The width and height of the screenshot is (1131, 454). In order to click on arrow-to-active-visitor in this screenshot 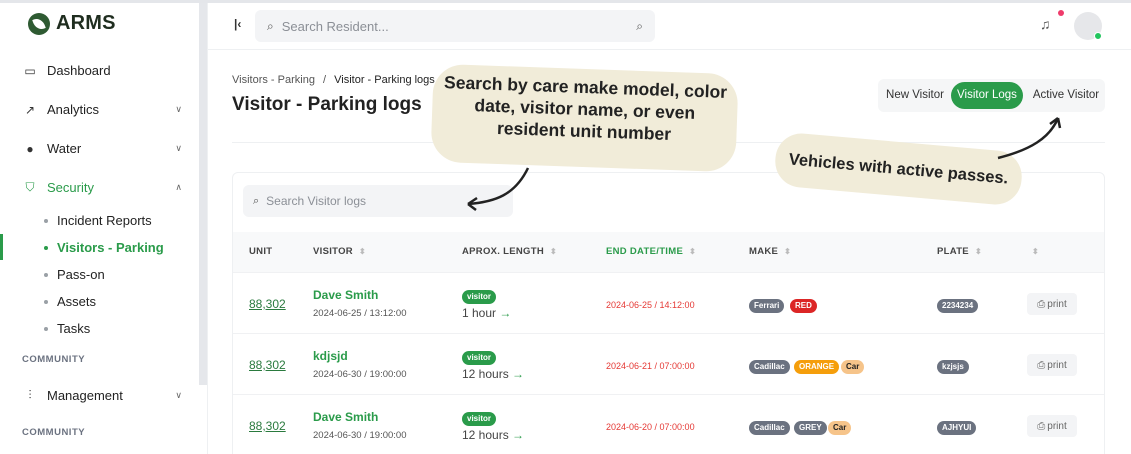, I will do `click(1028, 138)`.